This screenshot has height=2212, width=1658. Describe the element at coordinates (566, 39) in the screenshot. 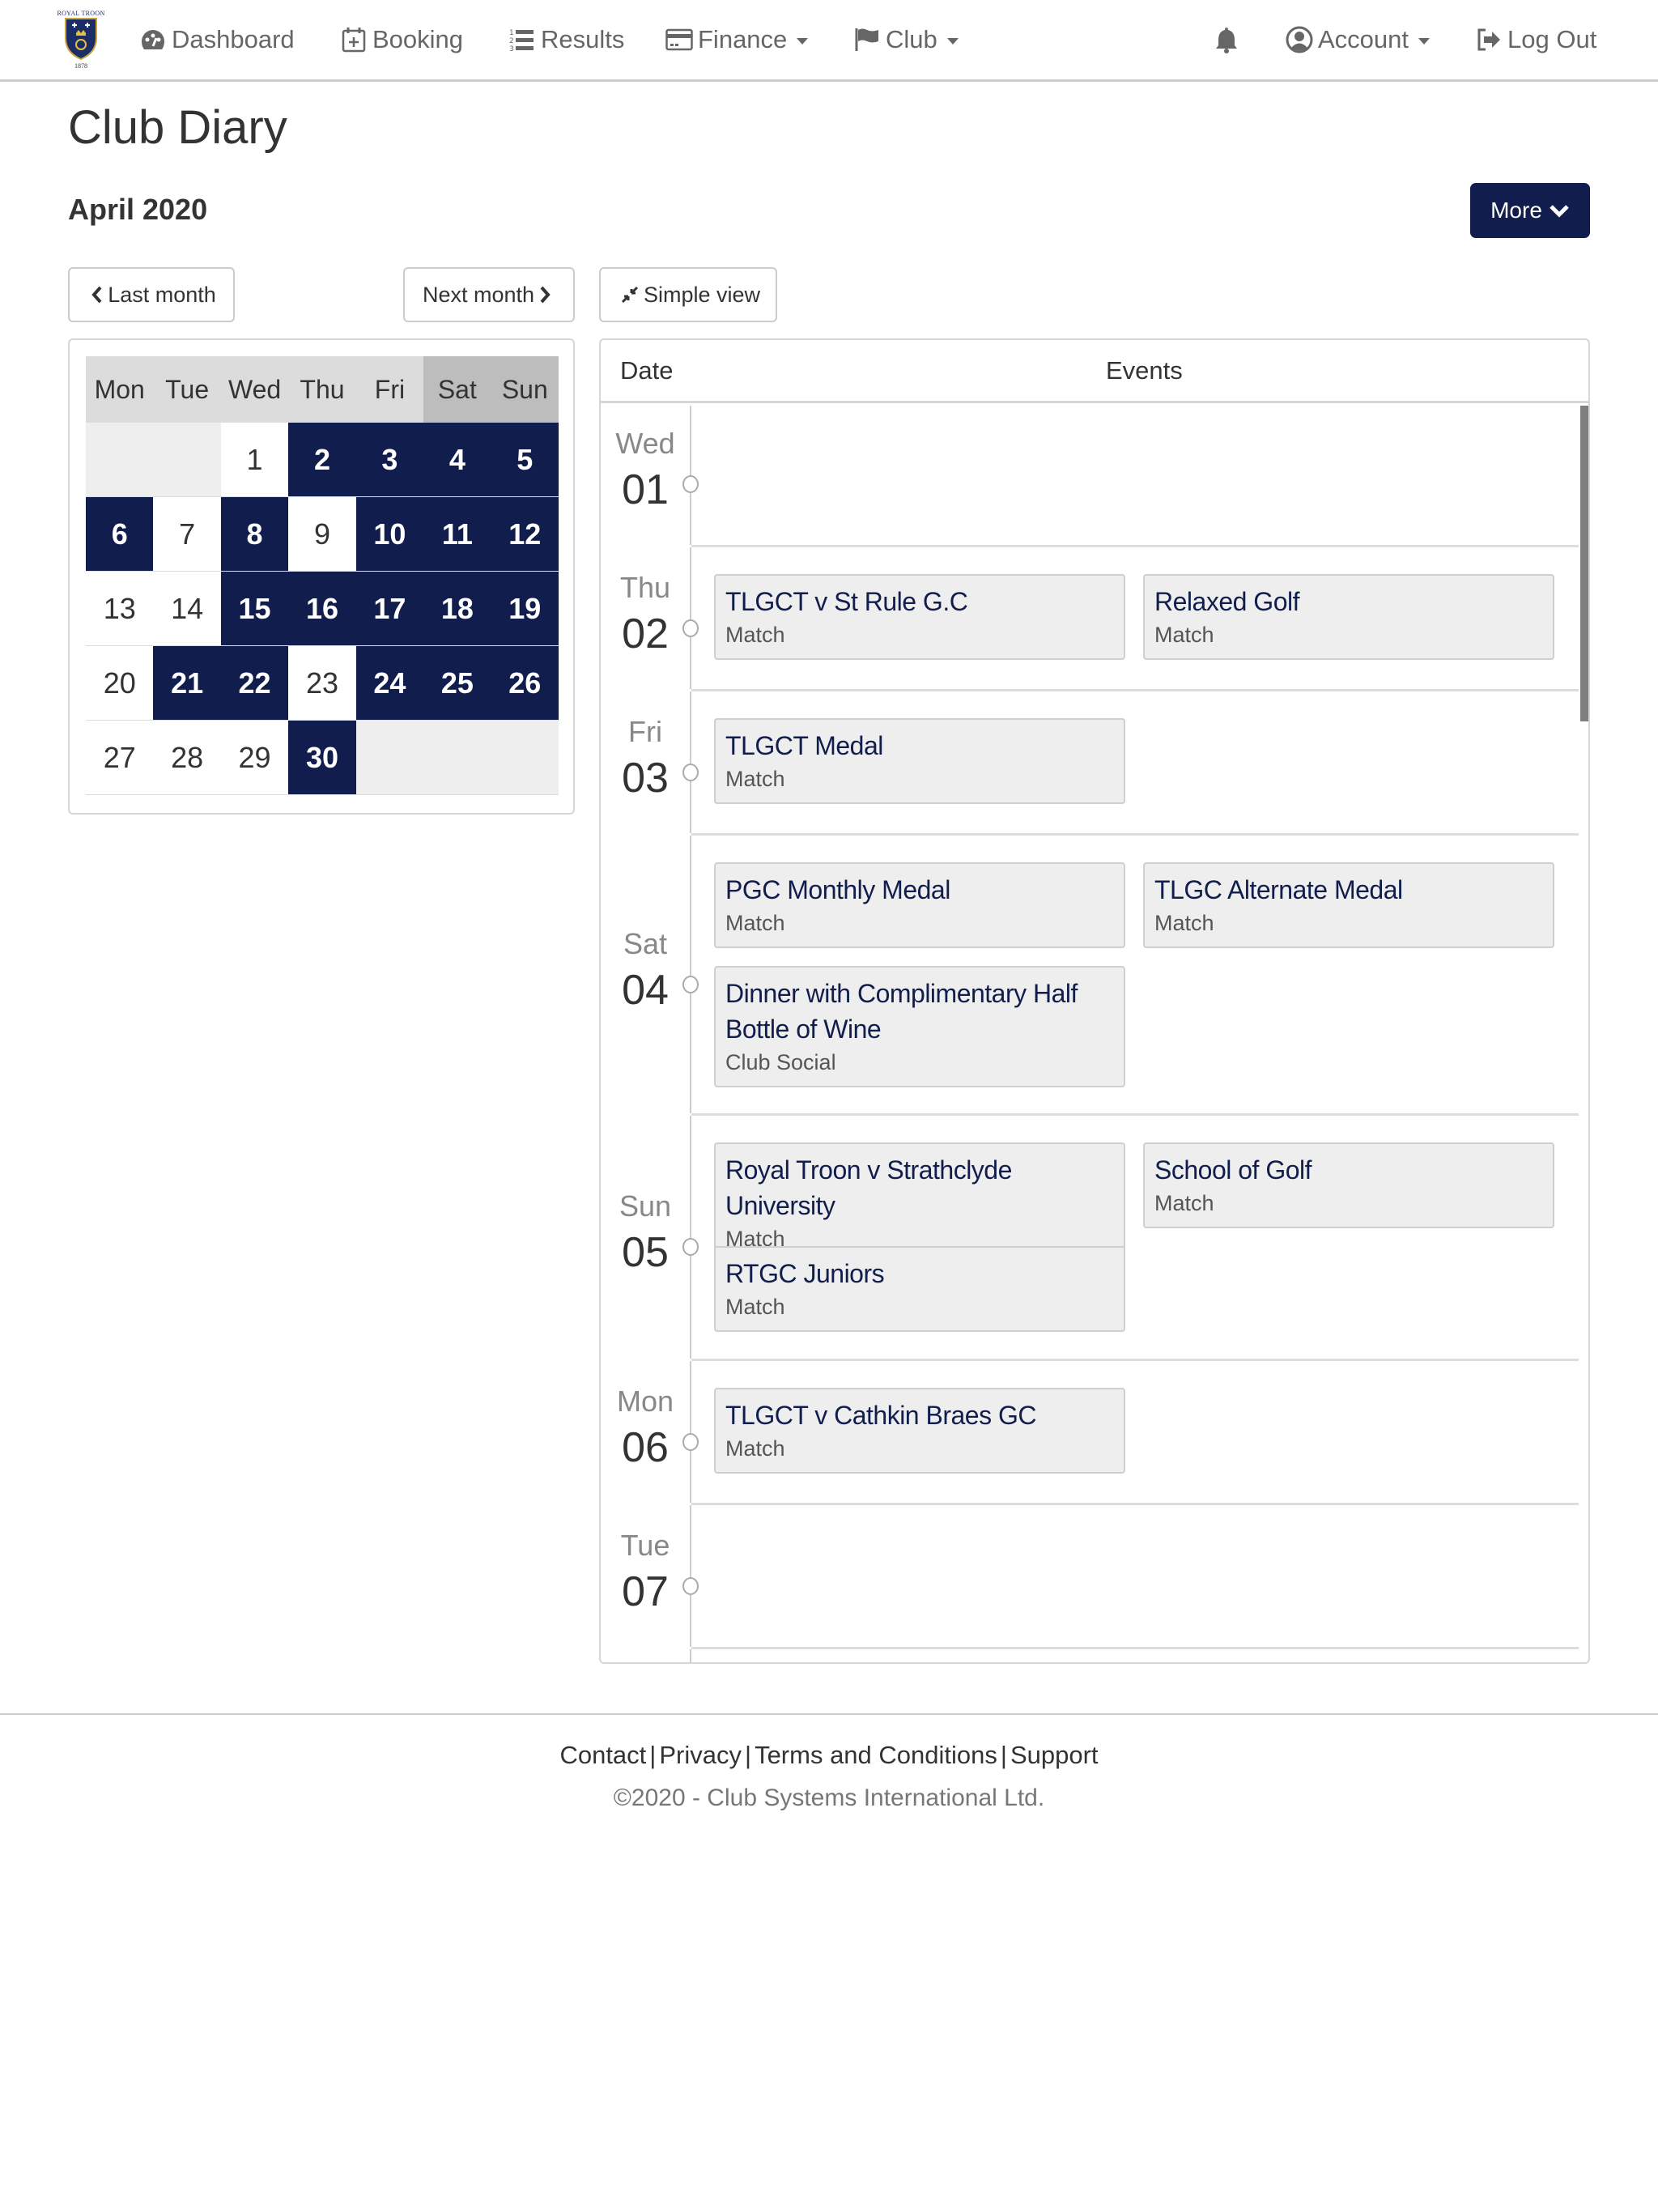

I see `nav-results: 123 Results` at that location.